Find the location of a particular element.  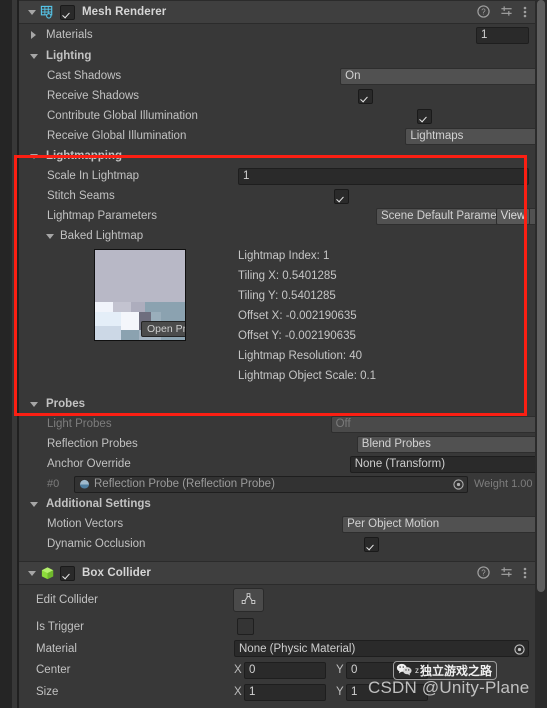

lightmap-parameters-label: Lightmap Parameters is located at coordinates (102, 216).